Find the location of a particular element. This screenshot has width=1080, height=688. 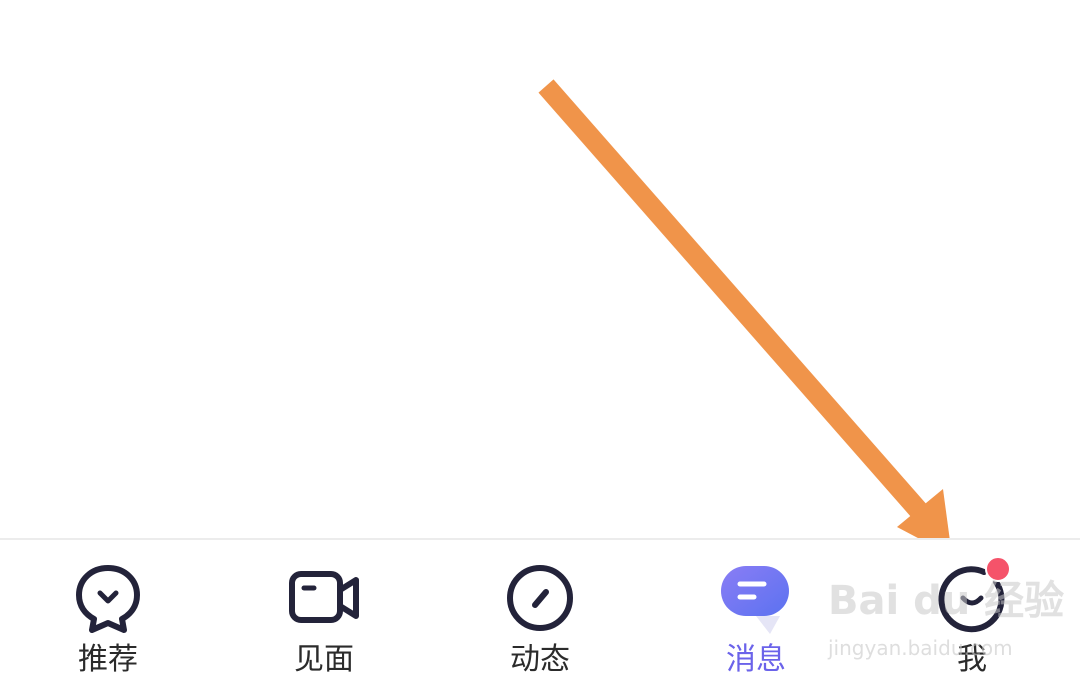

compass-icon is located at coordinates (540, 598).